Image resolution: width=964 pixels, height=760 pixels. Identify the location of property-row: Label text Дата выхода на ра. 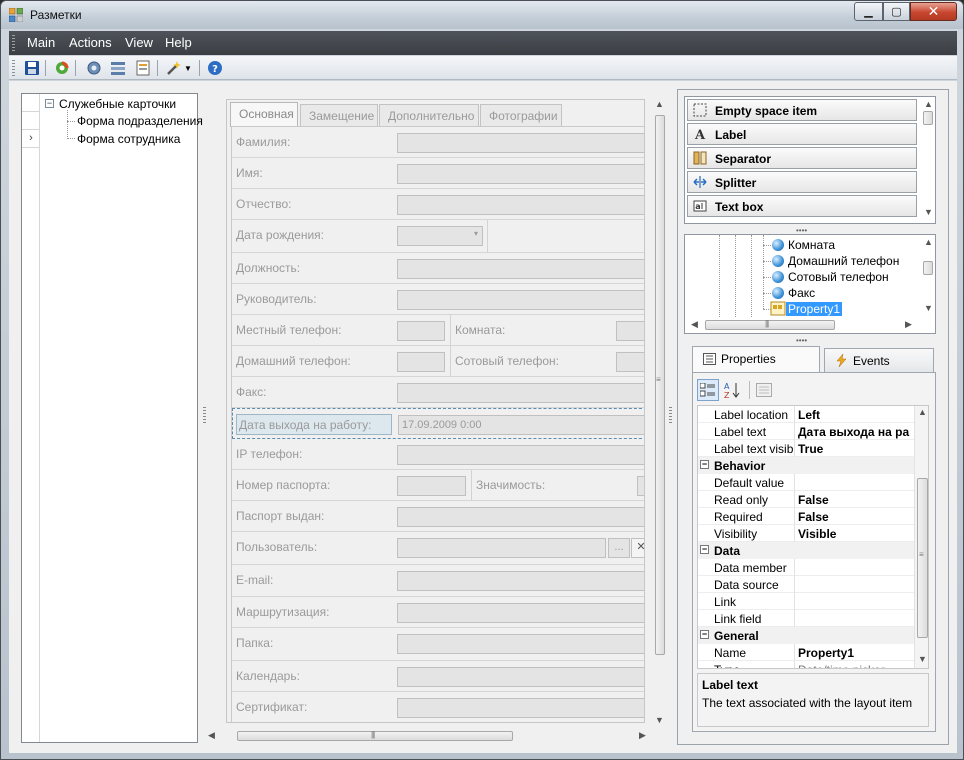
(806, 431).